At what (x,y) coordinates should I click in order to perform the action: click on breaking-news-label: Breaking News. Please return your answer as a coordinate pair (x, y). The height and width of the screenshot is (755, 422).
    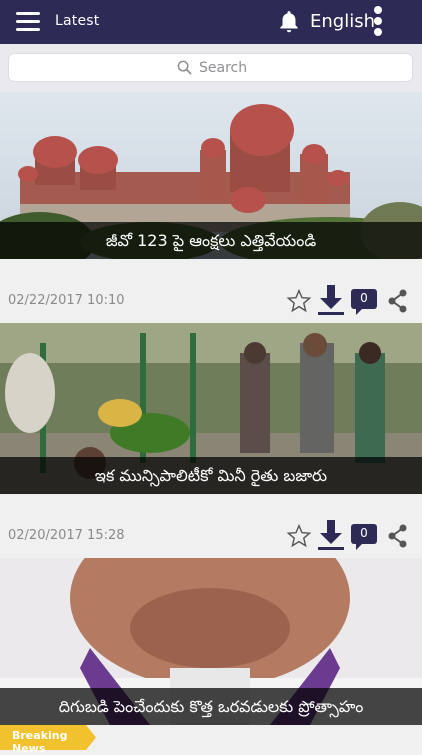
    Looking at the image, I should click on (40, 742).